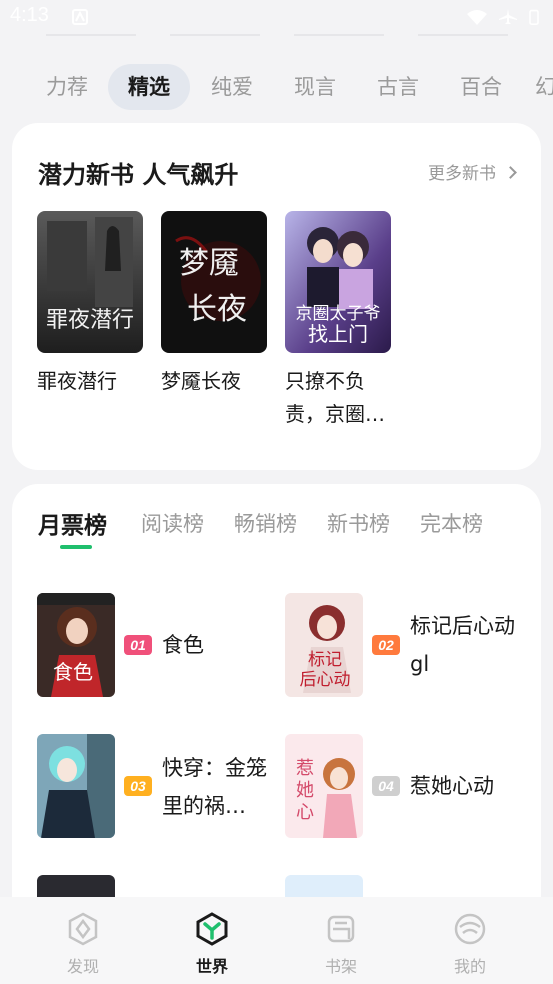  I want to click on book-cover: 标记 后心动, so click(324, 645).